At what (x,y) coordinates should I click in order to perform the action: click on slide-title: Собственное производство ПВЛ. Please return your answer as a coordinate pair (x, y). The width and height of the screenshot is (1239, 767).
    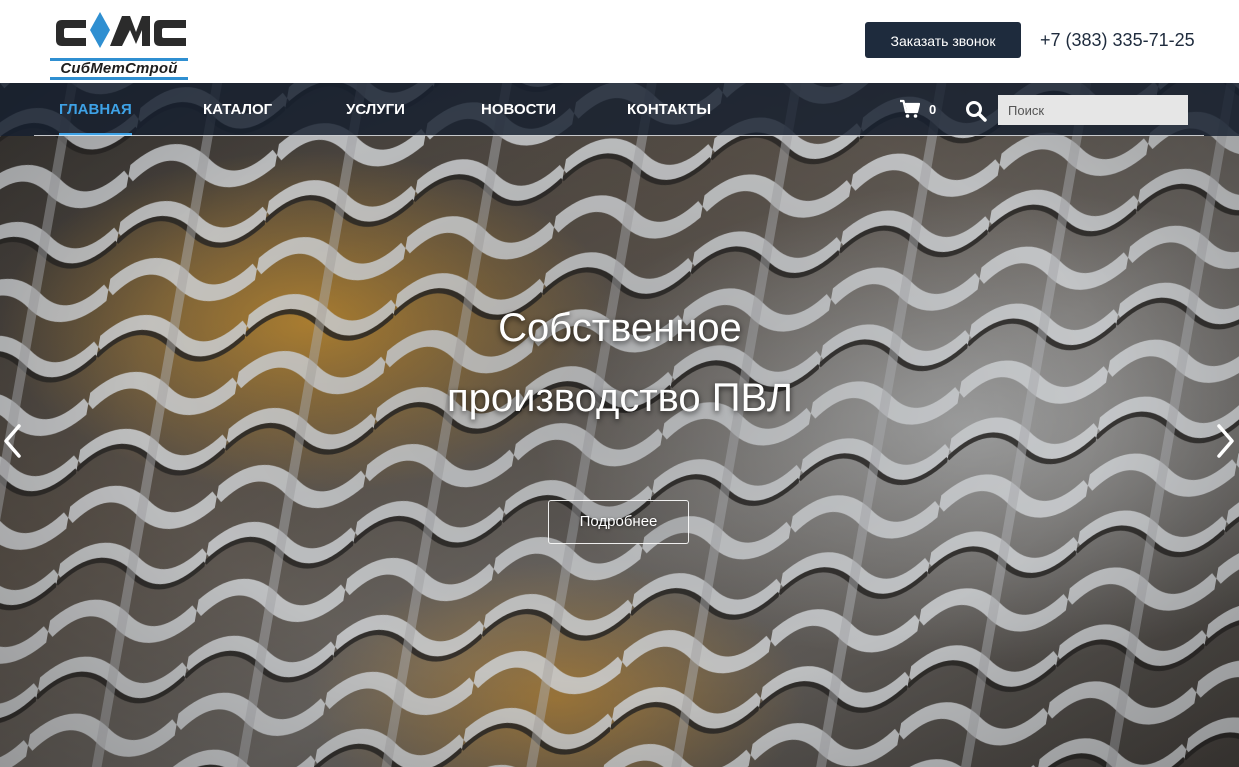
    Looking at the image, I should click on (620, 363).